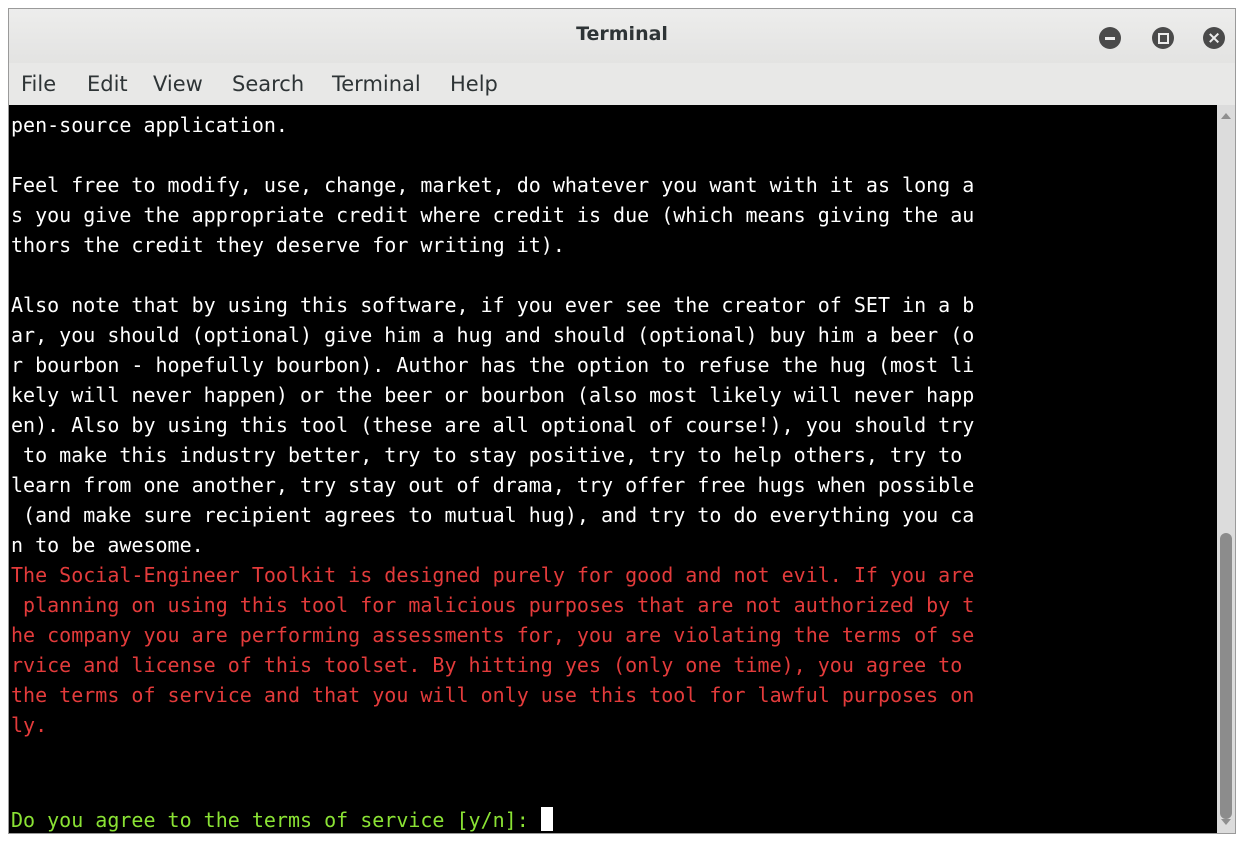 Image resolution: width=1244 pixels, height=841 pixels. What do you see at coordinates (38, 84) in the screenshot?
I see `menu-file: File` at bounding box center [38, 84].